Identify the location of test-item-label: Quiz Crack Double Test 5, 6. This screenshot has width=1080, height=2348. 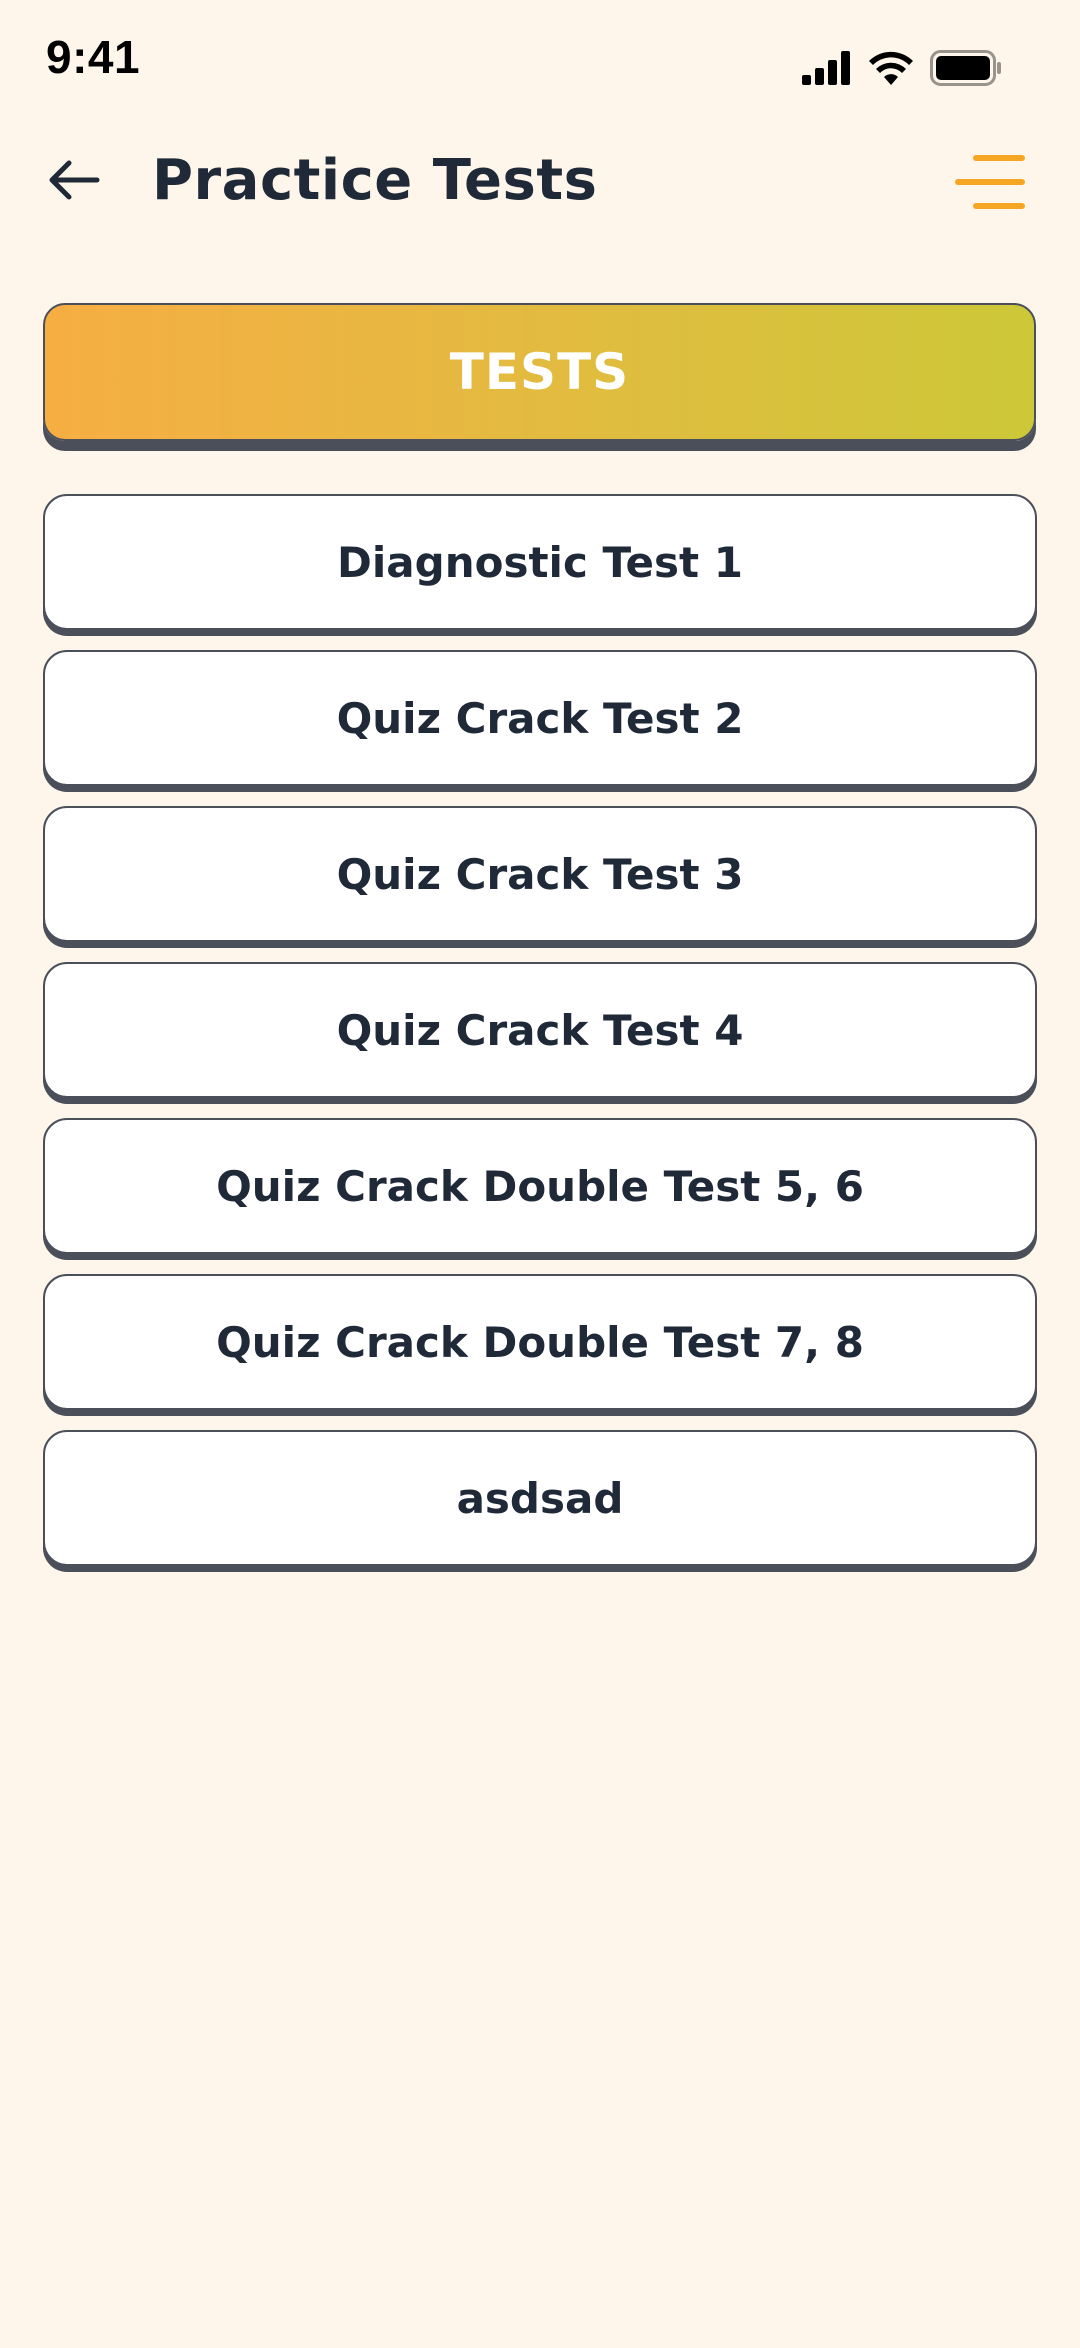
(540, 1186).